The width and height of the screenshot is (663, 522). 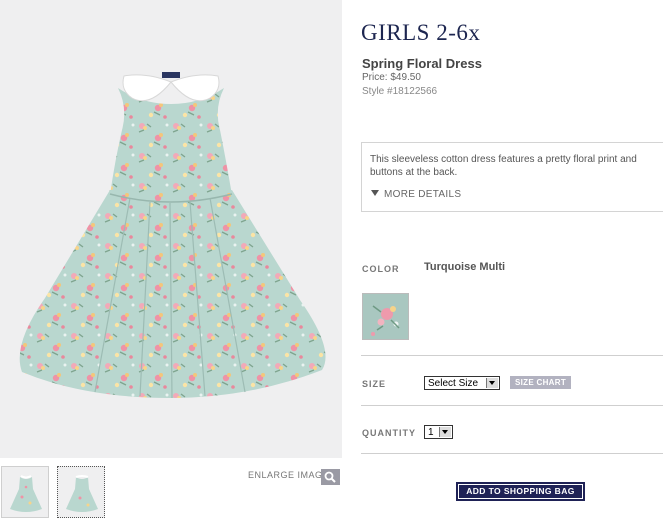 I want to click on color-swatch, so click(x=385, y=316).